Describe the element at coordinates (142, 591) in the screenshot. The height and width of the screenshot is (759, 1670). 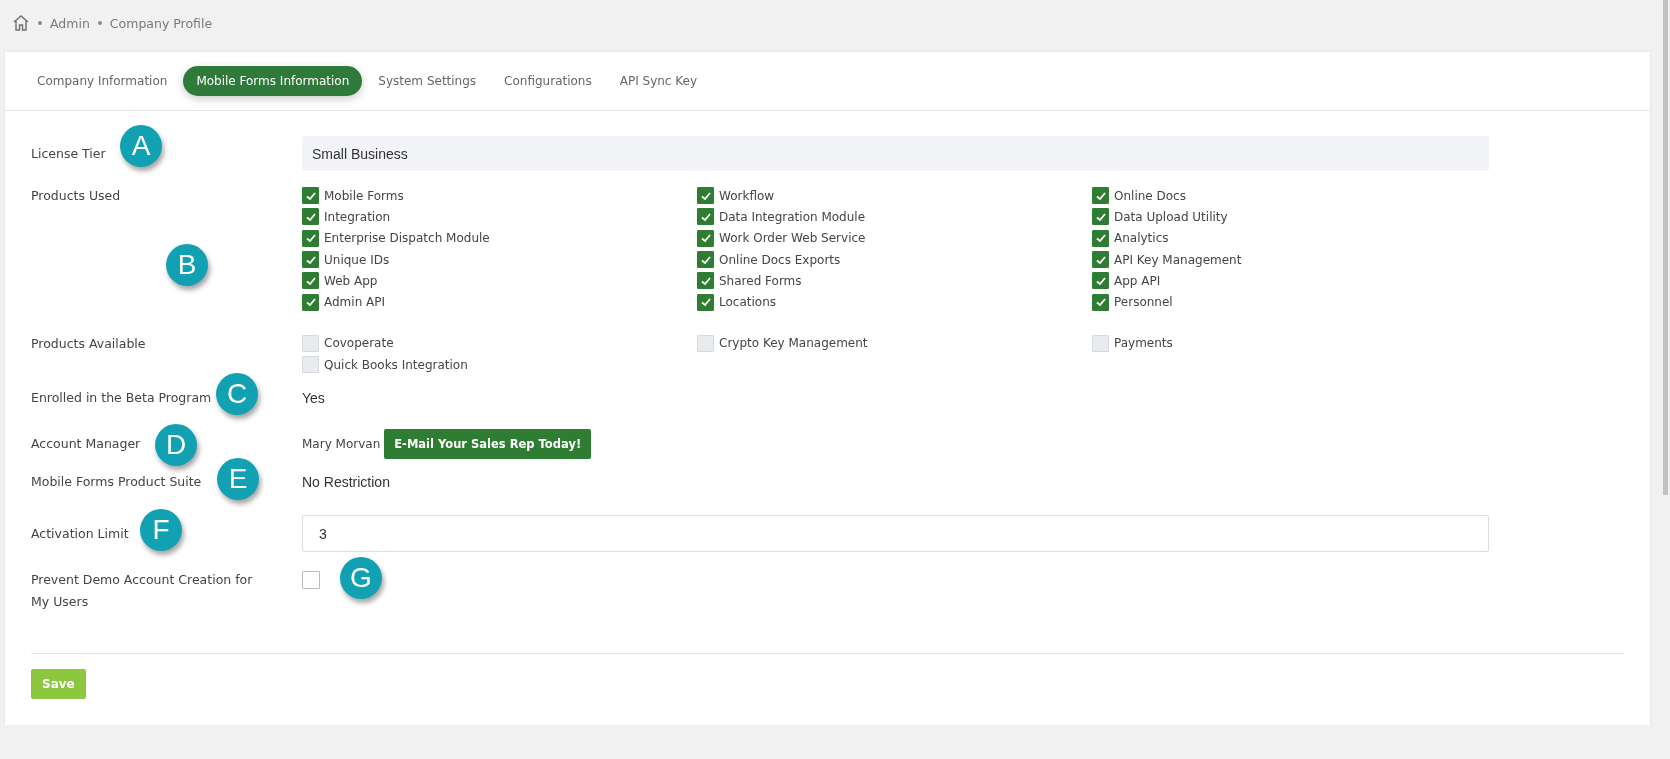
I see `field-label: Prevent Demo Account Creation for My Users` at that location.